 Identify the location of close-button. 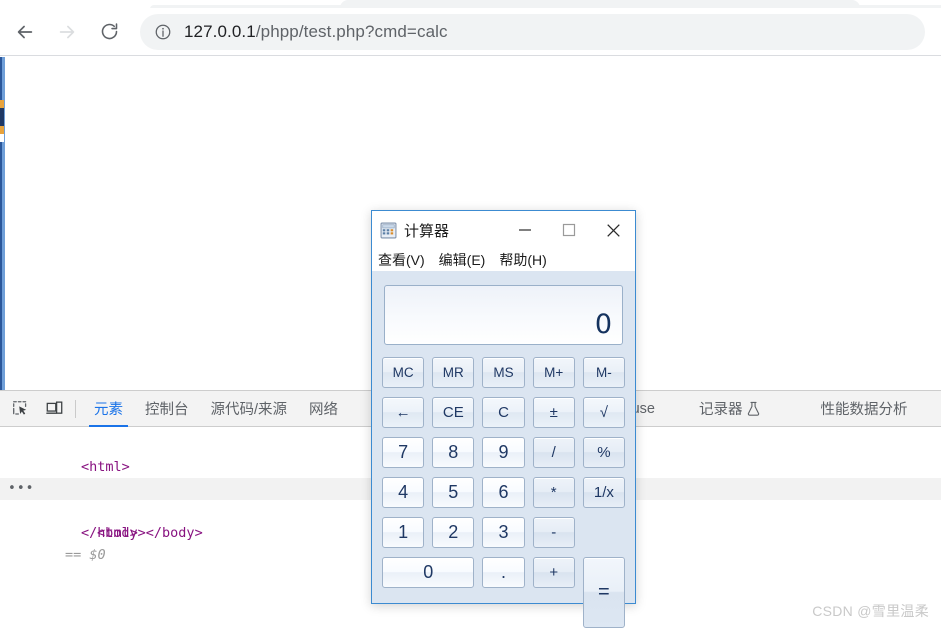
(613, 230).